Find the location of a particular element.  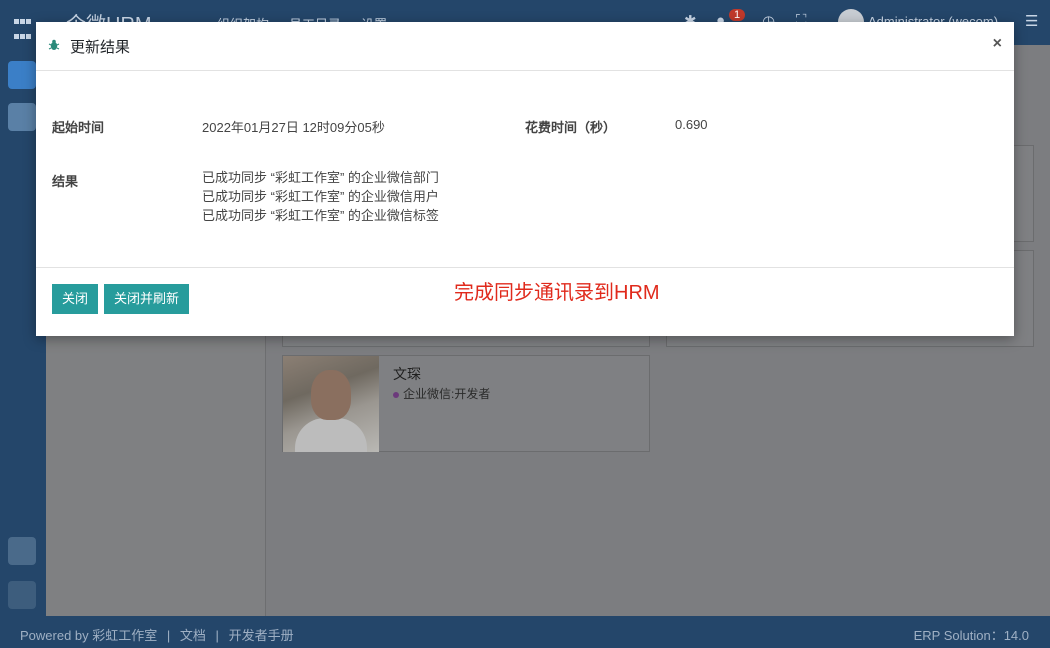

employee-name: 文琛 is located at coordinates (407, 374).